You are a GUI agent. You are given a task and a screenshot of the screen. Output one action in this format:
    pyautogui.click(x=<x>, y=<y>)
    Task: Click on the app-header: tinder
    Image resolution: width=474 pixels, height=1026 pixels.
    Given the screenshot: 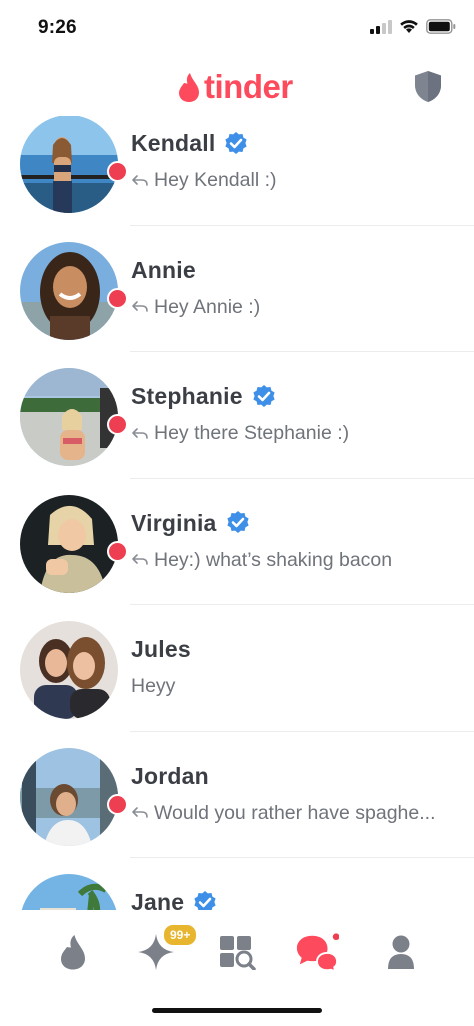 What is the action you would take?
    pyautogui.click(x=237, y=88)
    